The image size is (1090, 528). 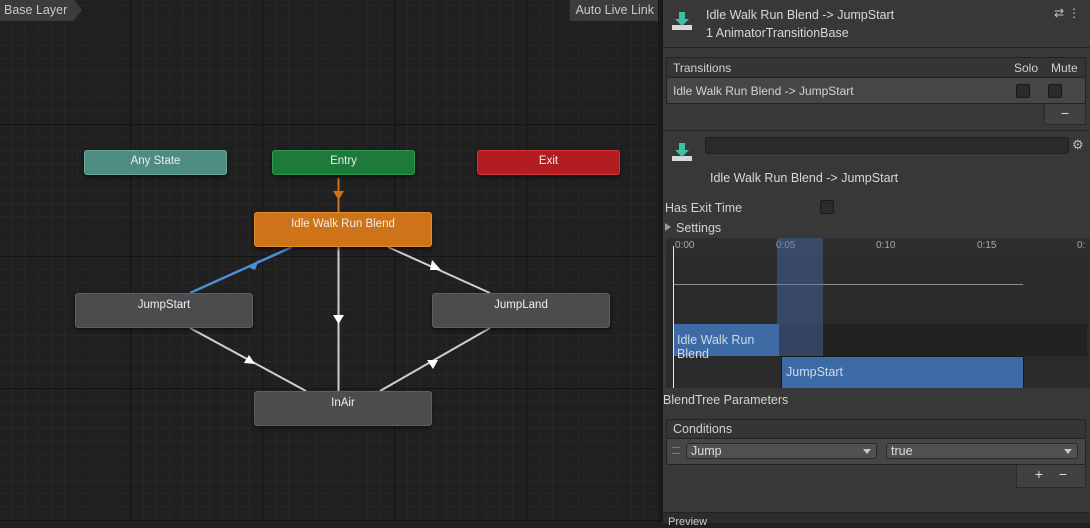 What do you see at coordinates (814, 372) in the screenshot?
I see `target-clip-label: JumpStart` at bounding box center [814, 372].